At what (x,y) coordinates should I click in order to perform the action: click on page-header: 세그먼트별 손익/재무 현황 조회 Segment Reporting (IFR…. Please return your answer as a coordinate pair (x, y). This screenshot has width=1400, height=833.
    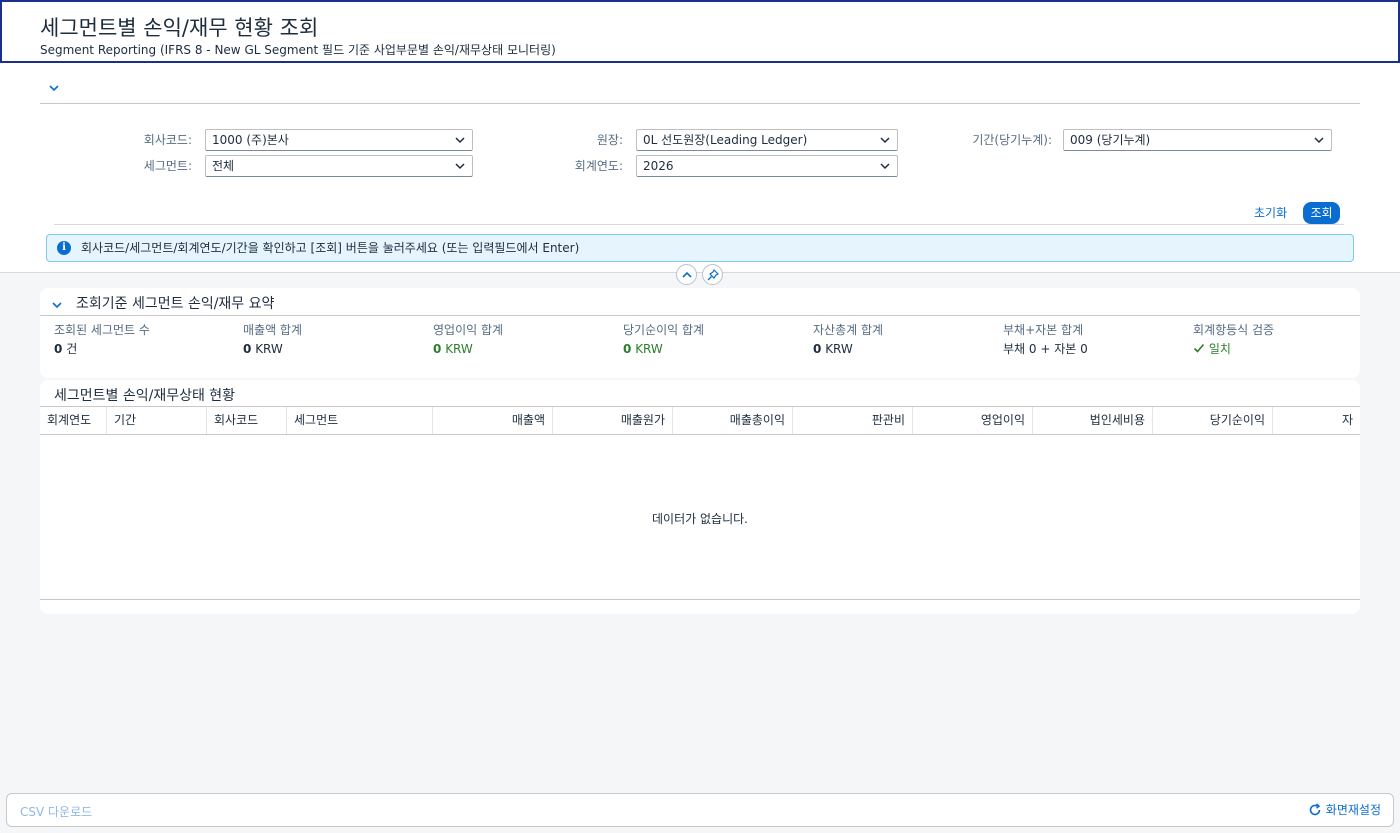
    Looking at the image, I should click on (700, 31).